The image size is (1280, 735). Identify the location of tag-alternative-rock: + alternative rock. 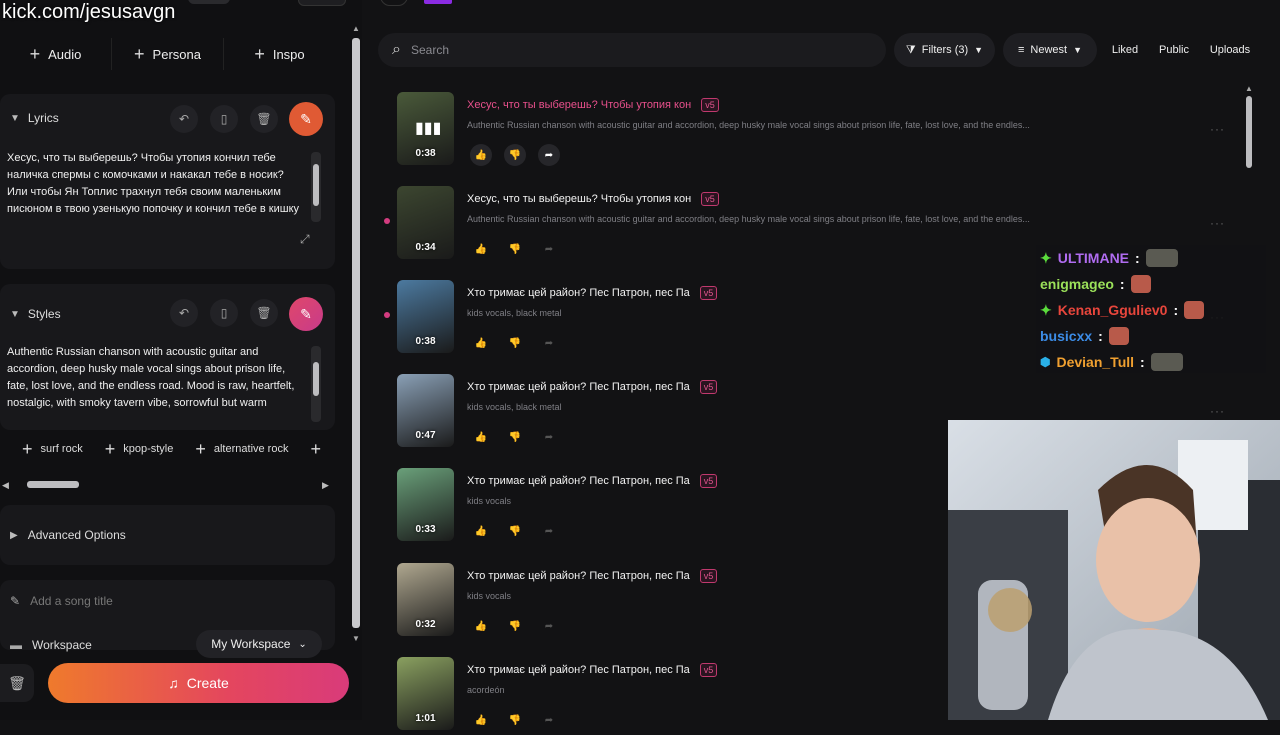
(241, 449).